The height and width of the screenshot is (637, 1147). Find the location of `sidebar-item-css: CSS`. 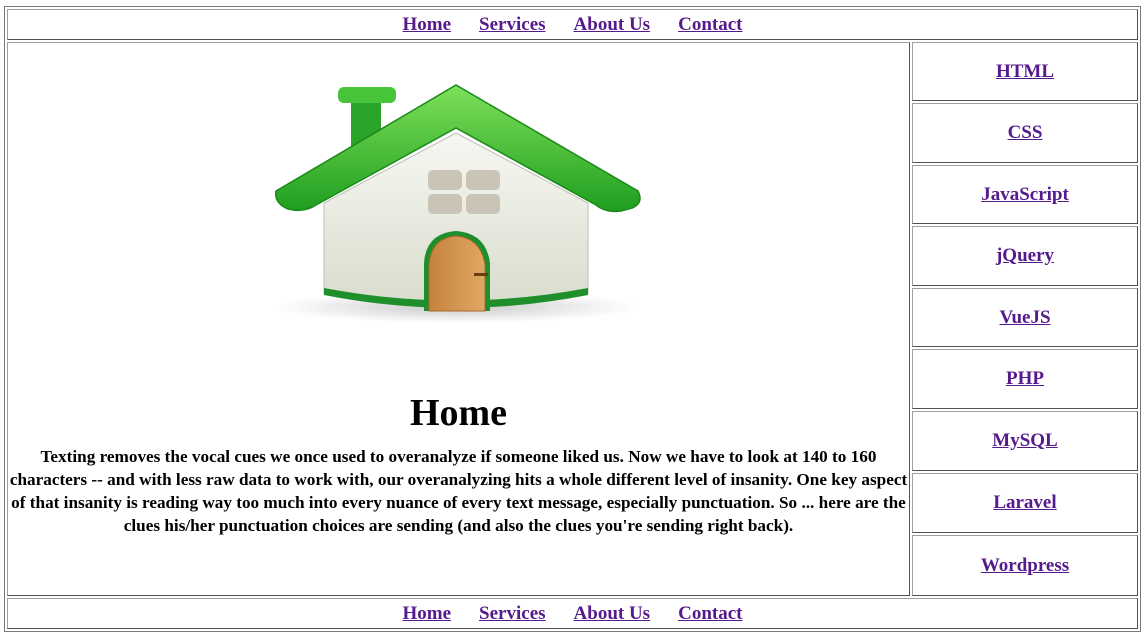

sidebar-item-css: CSS is located at coordinates (1025, 133).